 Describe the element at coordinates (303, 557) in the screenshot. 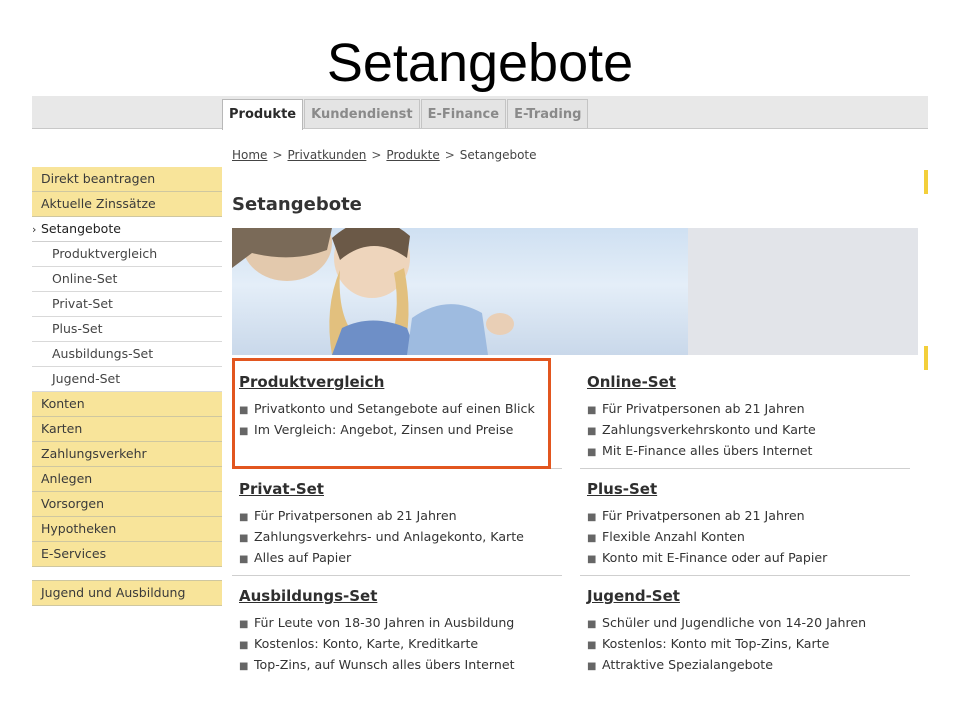

I see `feature-text: Alles auf Papier` at that location.